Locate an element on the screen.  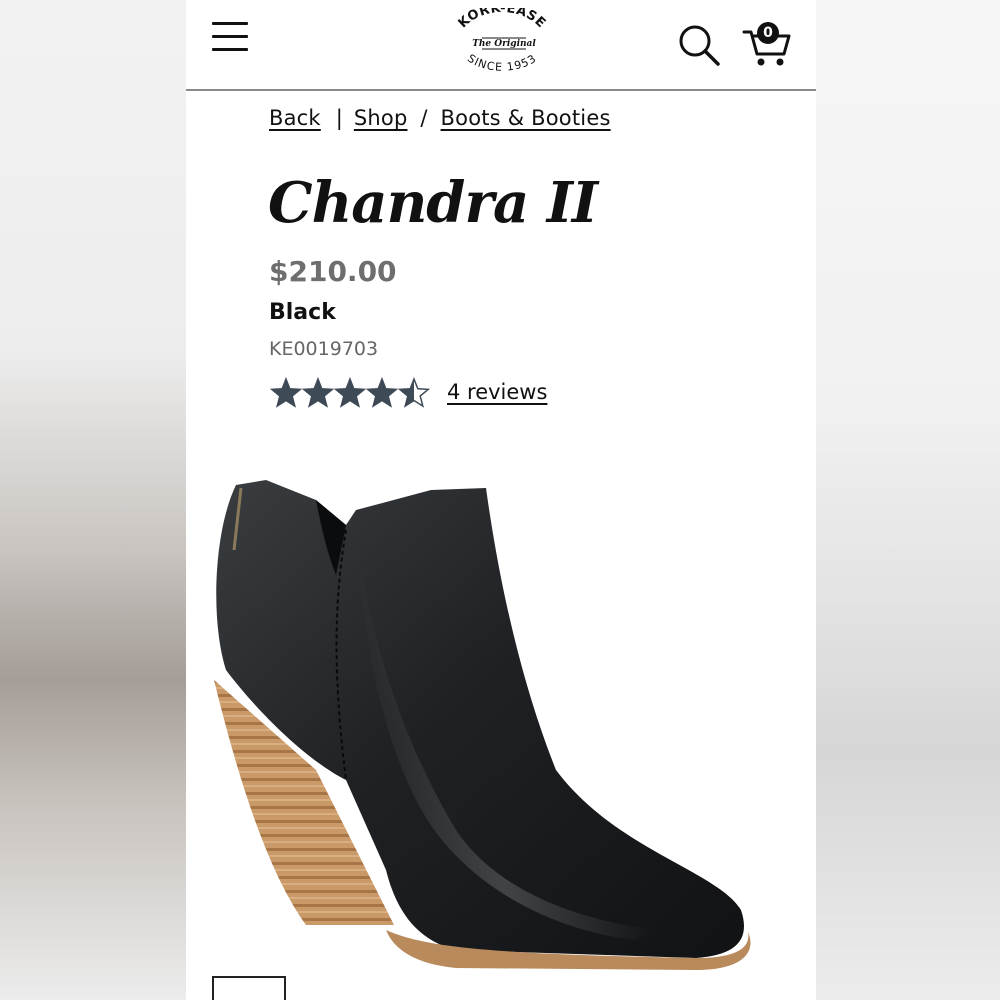
product-price: $210.00 is located at coordinates (333, 271).